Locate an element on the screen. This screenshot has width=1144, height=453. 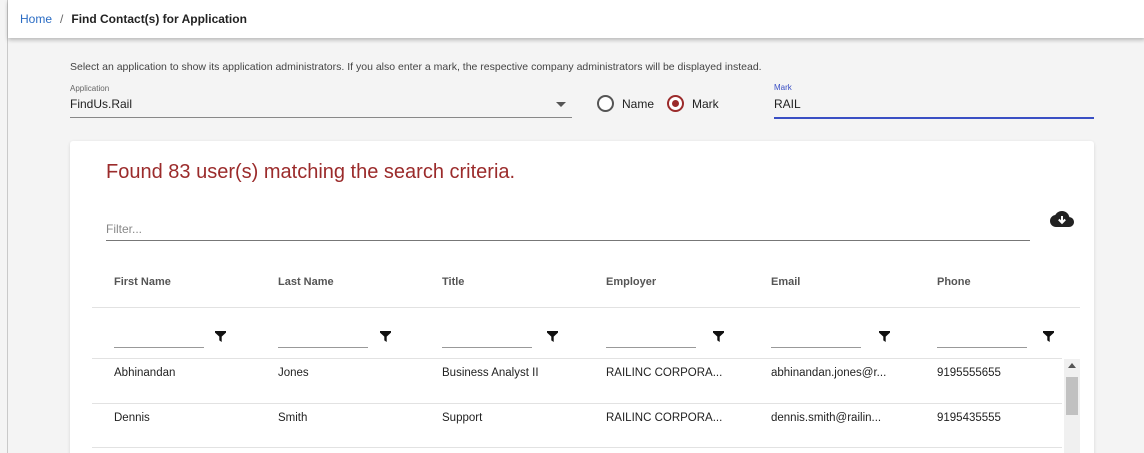
breadcrumb: Home / Find Contact(s) for Application is located at coordinates (576, 19).